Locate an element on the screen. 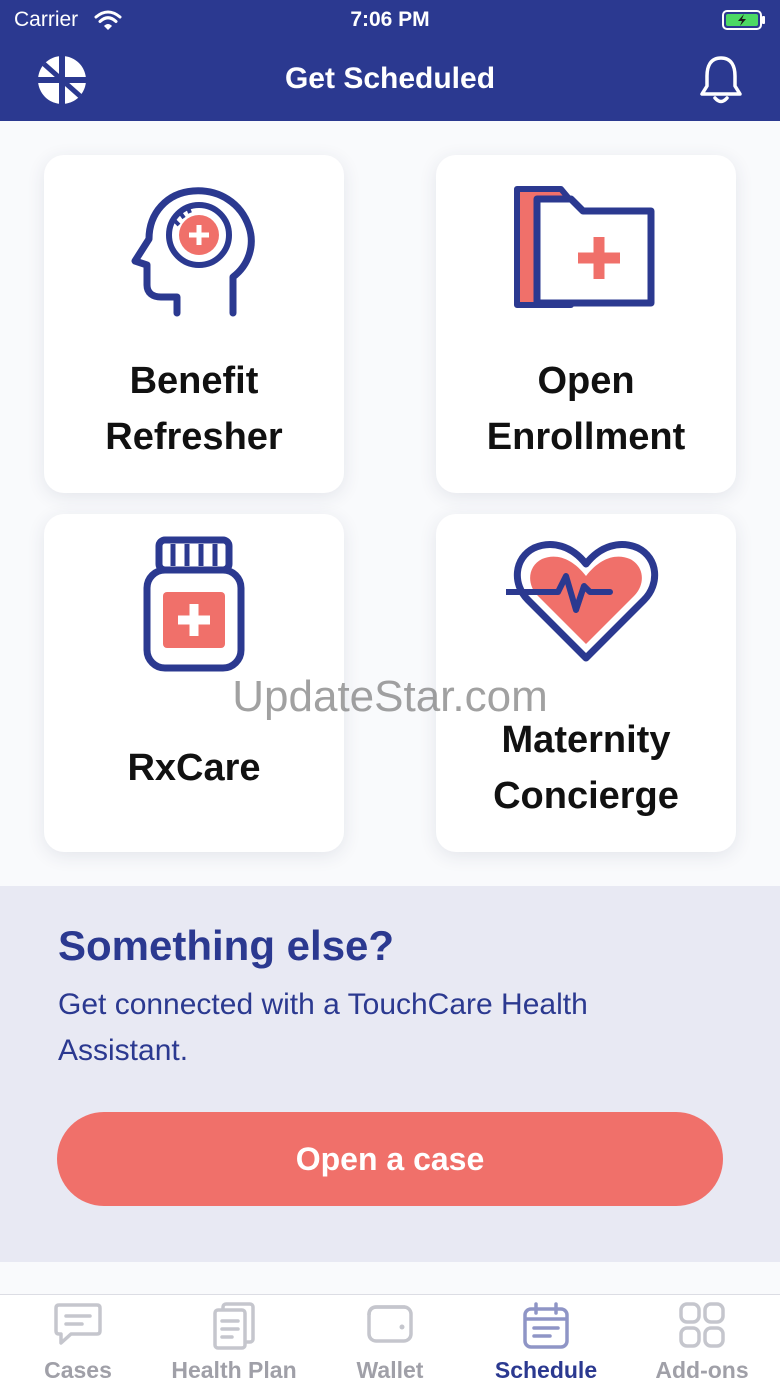 This screenshot has width=780, height=1387. tab-wallet: Wallet is located at coordinates (390, 1341).